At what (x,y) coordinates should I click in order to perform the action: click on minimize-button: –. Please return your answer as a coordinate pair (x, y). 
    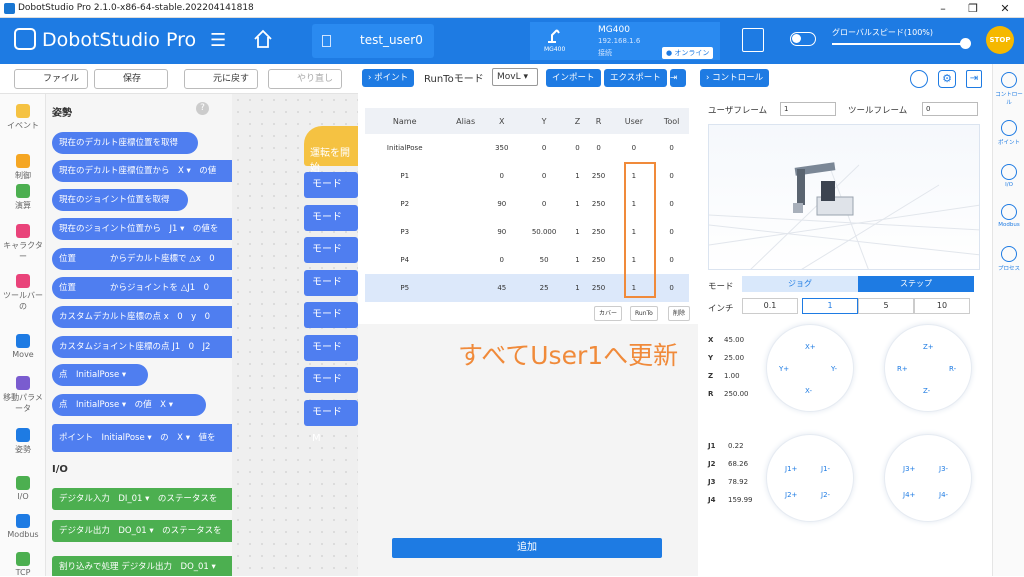
    Looking at the image, I should click on (943, 9).